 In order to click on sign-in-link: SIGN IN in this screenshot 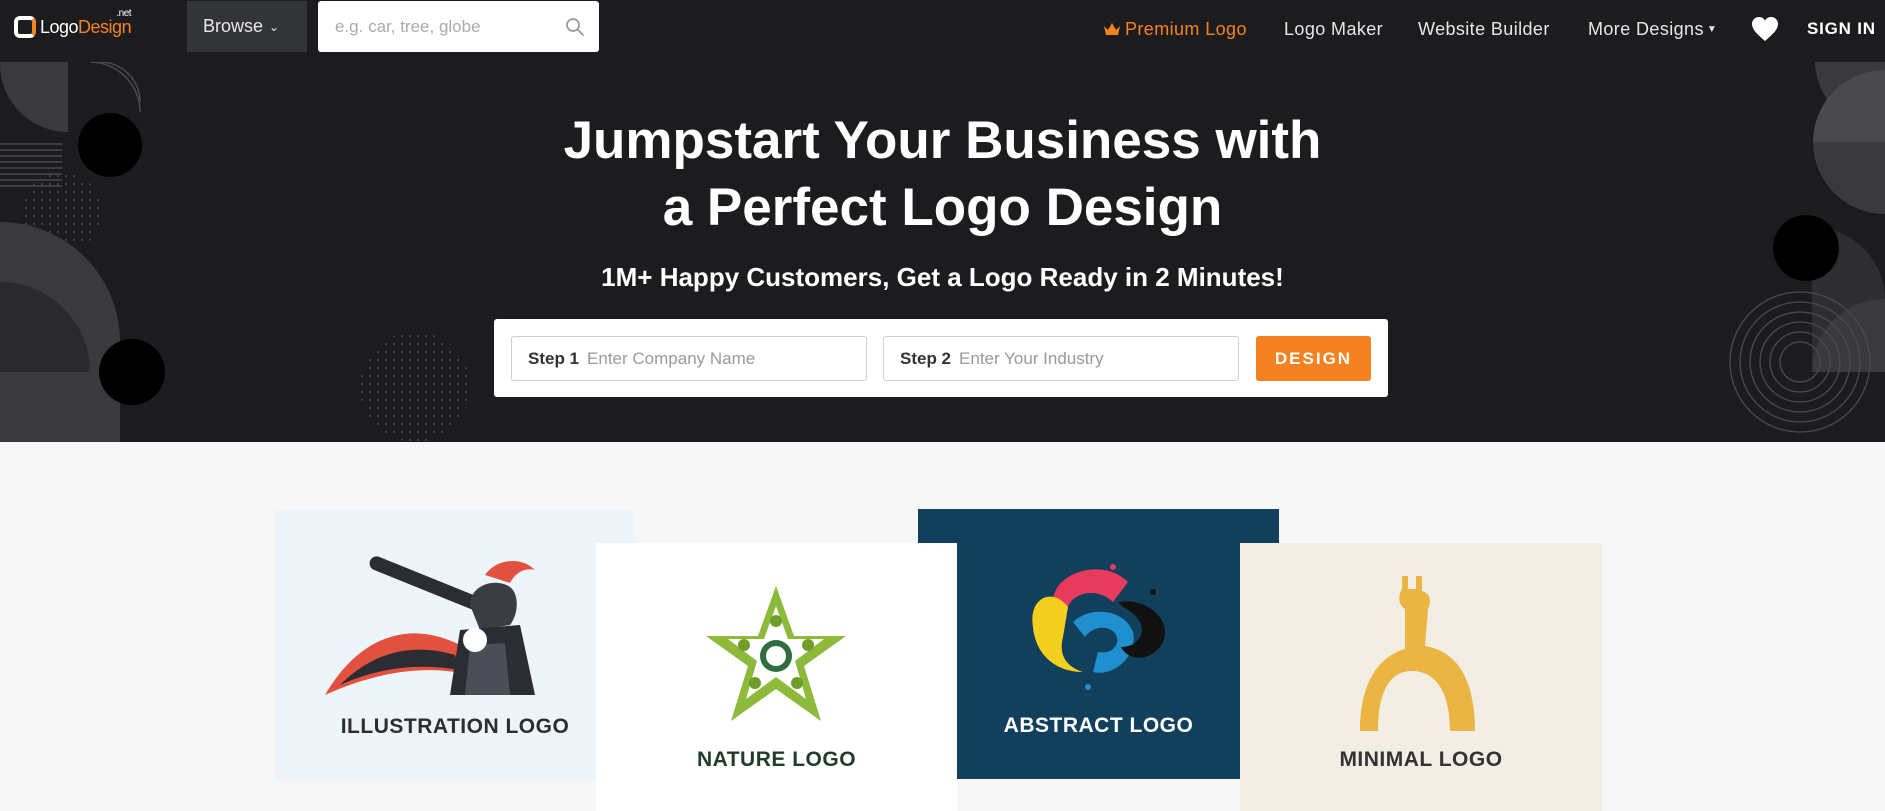, I will do `click(1841, 29)`.